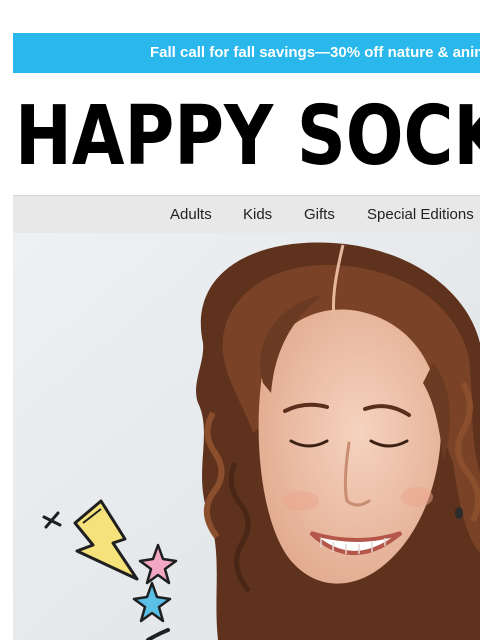  Describe the element at coordinates (191, 214) in the screenshot. I see `nav-item-adults: Adults` at that location.